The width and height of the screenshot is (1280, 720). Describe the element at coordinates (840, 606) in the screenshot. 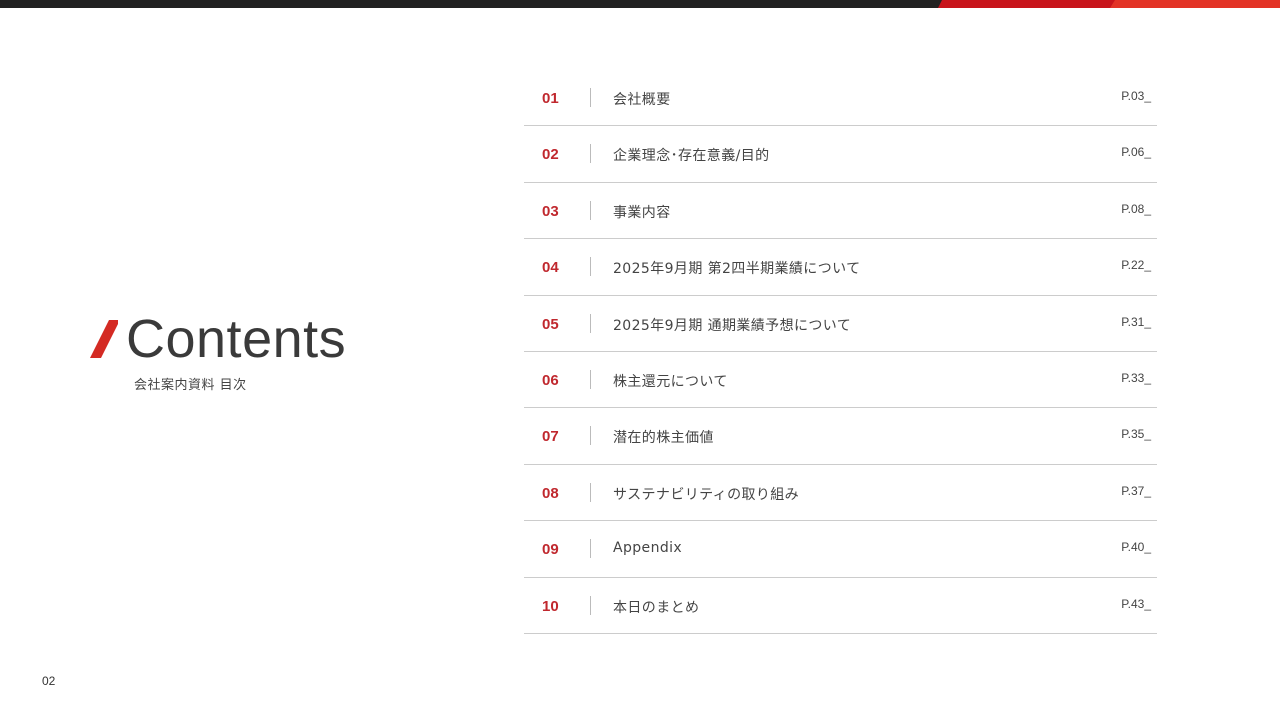

I see `toc-item-10: 10 本日のまとめ P.43_` at that location.